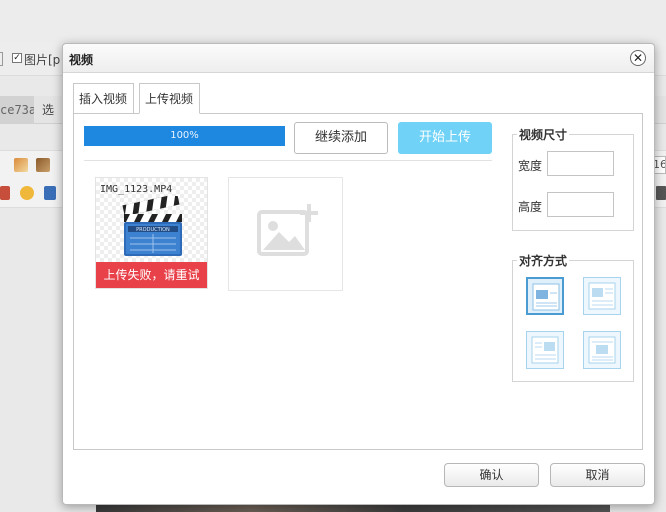 The image size is (666, 512). What do you see at coordinates (580, 204) in the screenshot?
I see `height-input` at bounding box center [580, 204].